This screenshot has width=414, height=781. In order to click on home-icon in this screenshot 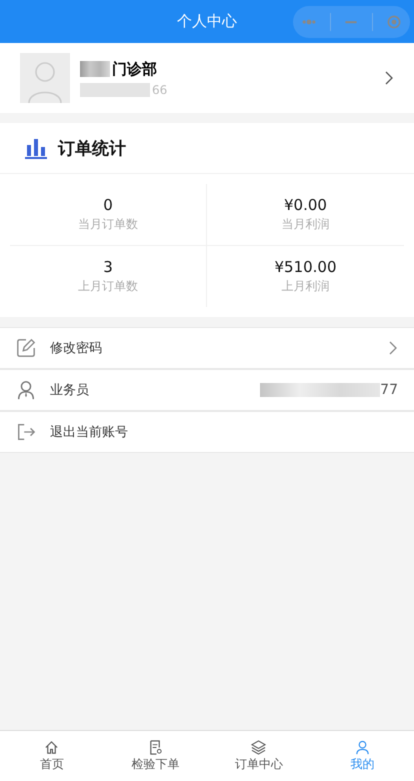, I will do `click(52, 747)`.